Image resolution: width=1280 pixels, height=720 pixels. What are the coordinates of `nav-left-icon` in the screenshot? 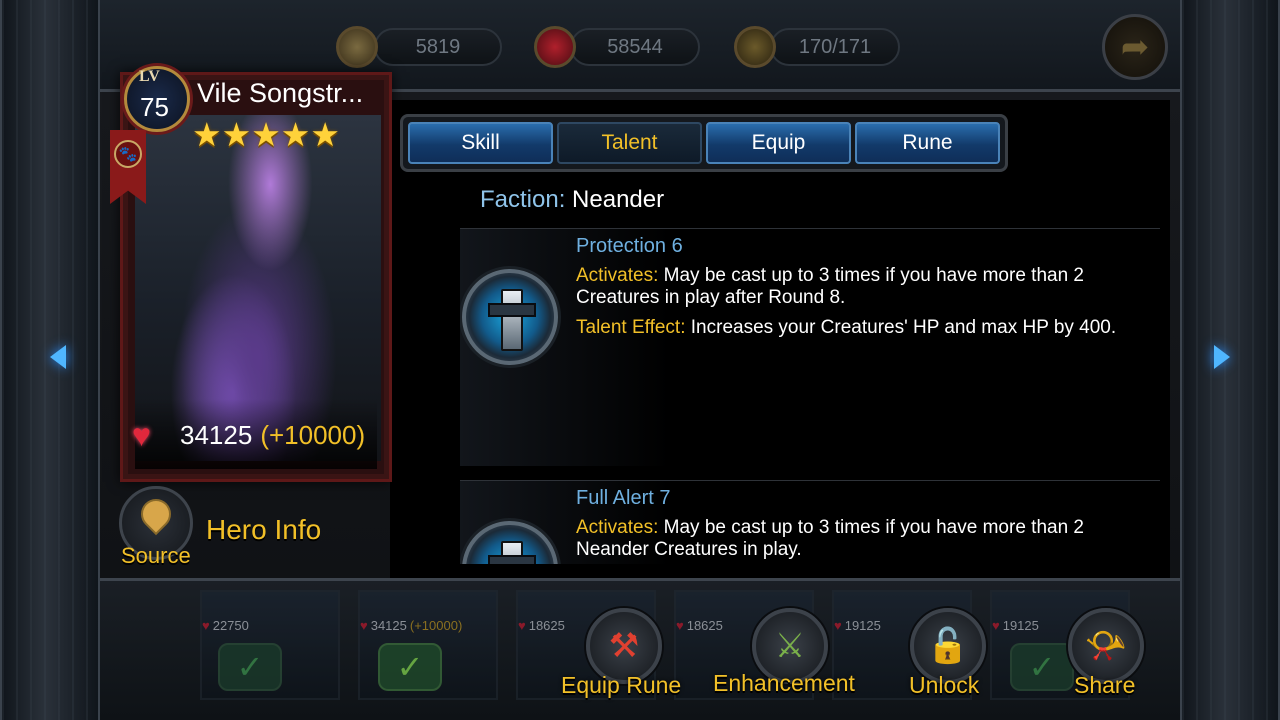 It's located at (58, 357).